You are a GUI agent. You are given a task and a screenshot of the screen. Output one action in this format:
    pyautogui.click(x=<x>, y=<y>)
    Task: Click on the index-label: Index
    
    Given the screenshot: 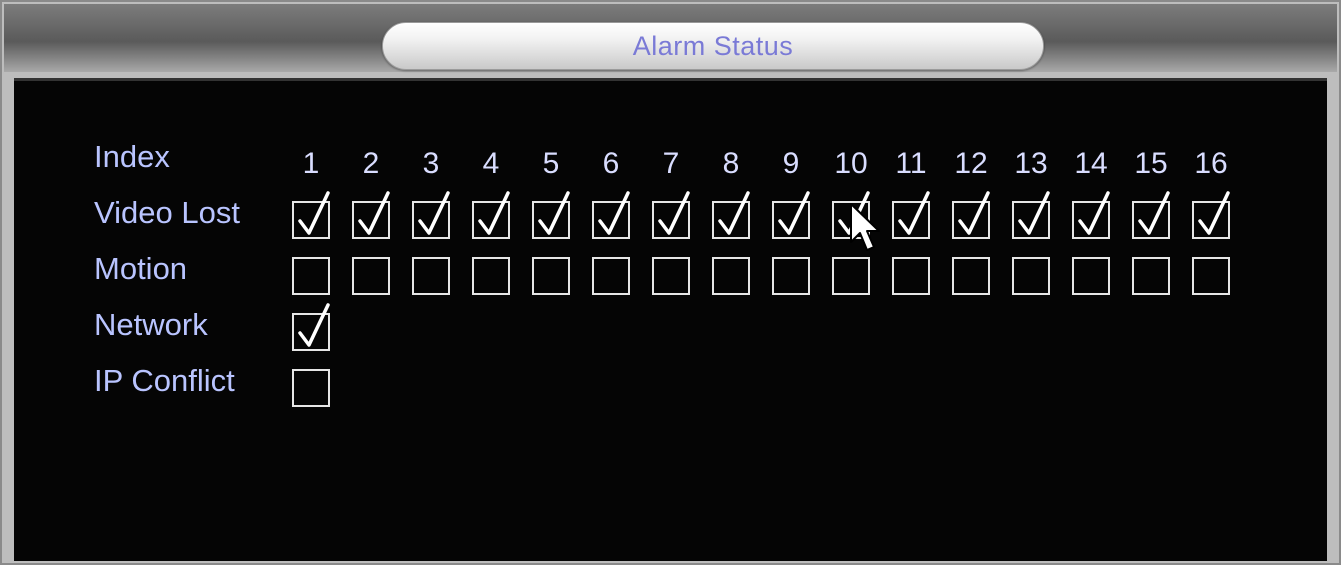 What is the action you would take?
    pyautogui.click(x=132, y=156)
    